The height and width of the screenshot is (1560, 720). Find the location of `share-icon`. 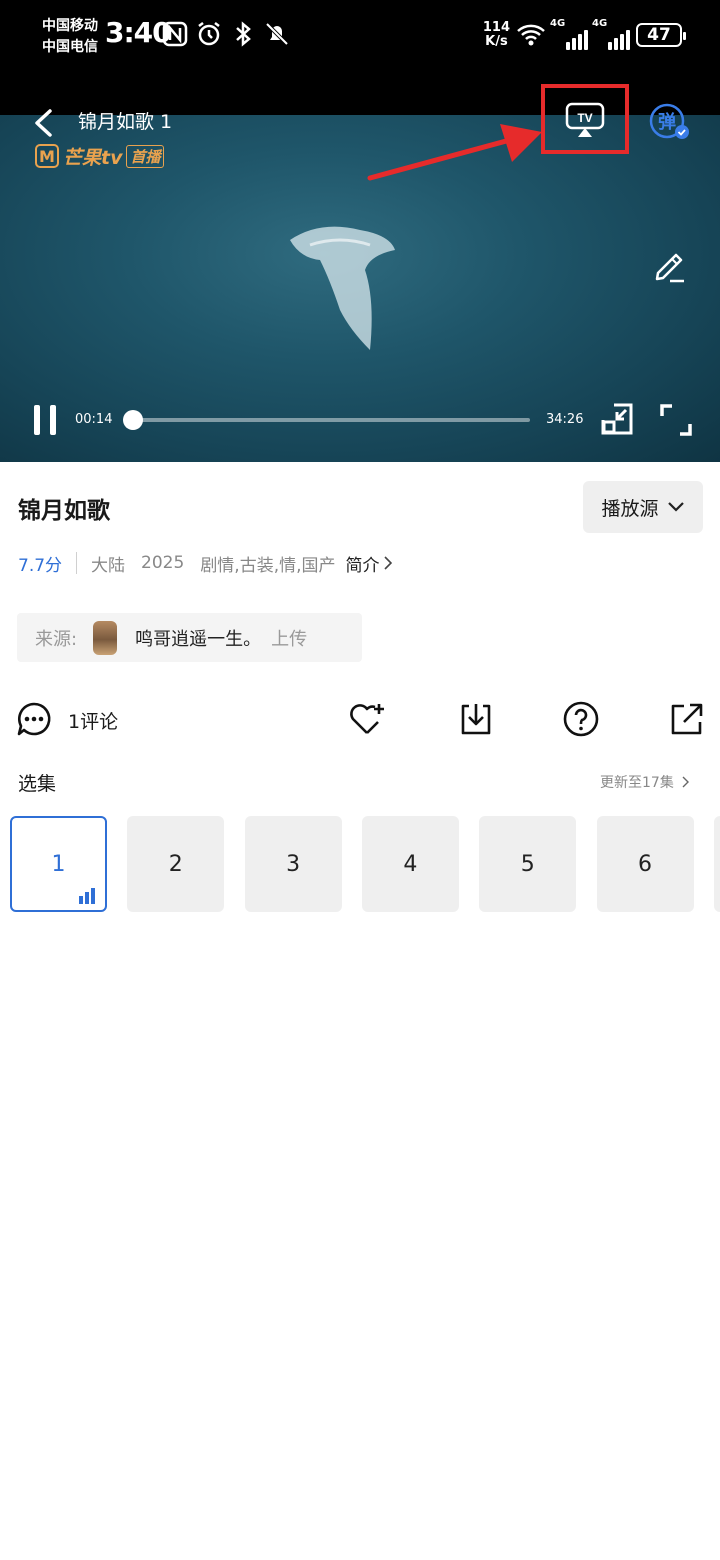

share-icon is located at coordinates (687, 719).